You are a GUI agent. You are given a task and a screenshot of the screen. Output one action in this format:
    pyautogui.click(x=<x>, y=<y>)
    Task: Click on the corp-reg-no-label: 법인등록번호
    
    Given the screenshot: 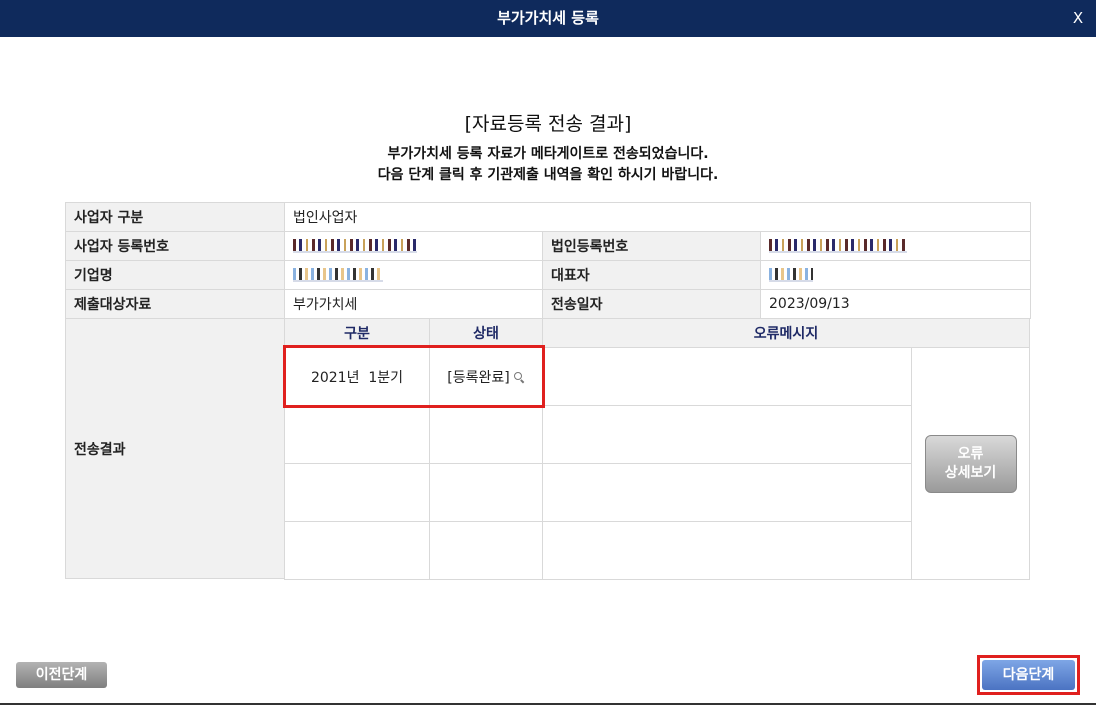 What is the action you would take?
    pyautogui.click(x=651, y=246)
    